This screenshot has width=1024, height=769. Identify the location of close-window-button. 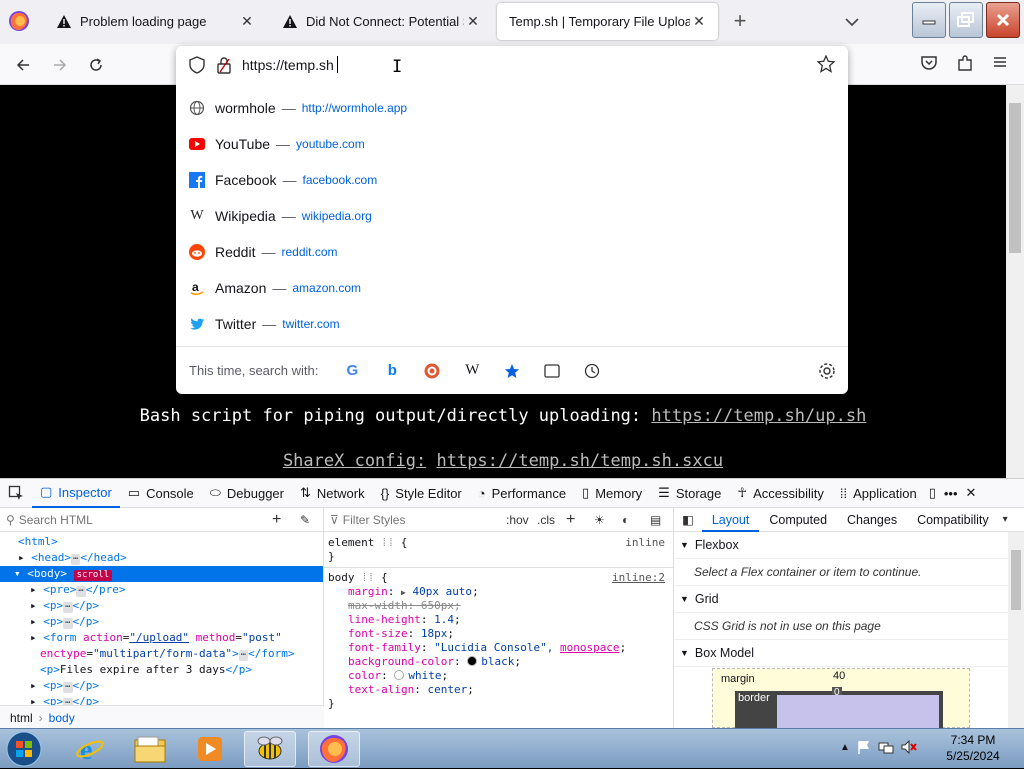
(1003, 20).